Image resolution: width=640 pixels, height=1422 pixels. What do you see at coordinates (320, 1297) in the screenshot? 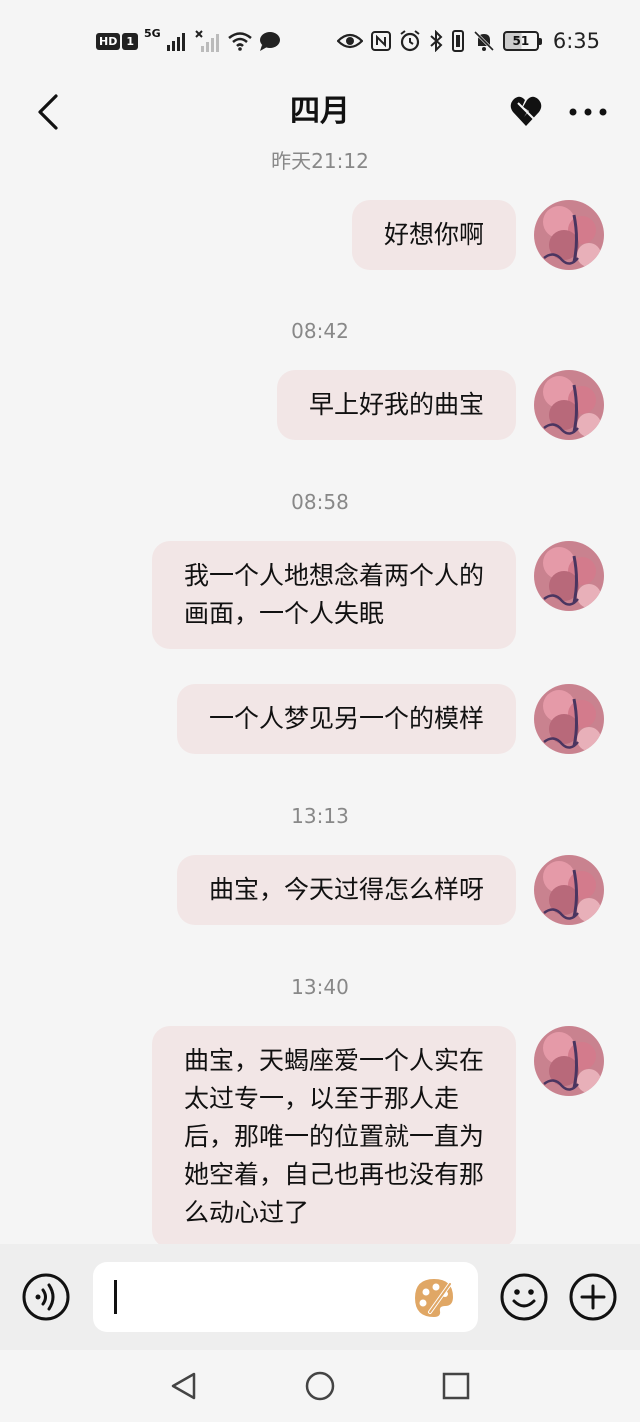
I see `input-bar` at bounding box center [320, 1297].